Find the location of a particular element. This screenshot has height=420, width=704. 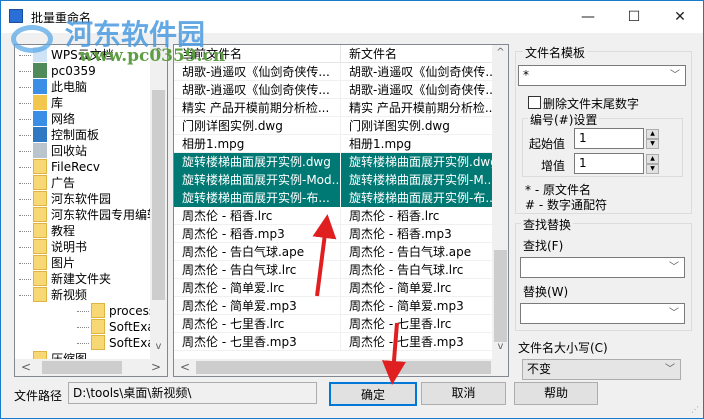

cancel-button: 取消 is located at coordinates (463, 393).